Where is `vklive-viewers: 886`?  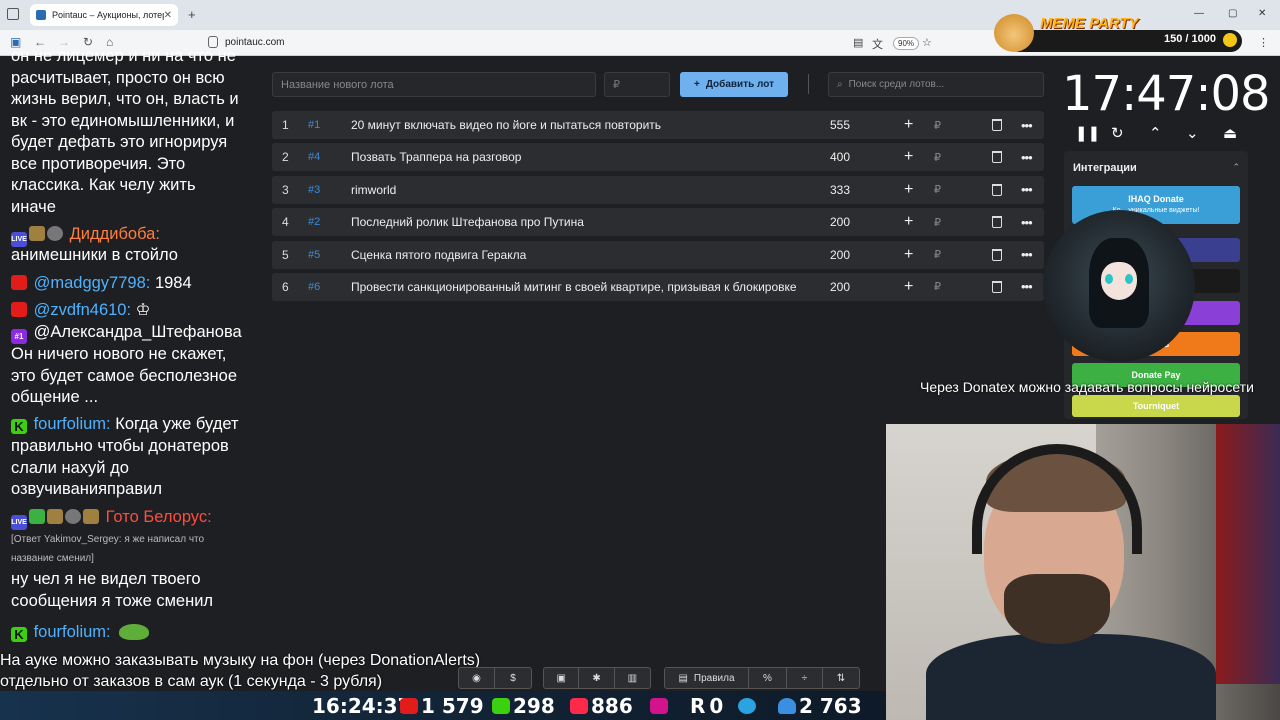 vklive-viewers: 886 is located at coordinates (601, 706).